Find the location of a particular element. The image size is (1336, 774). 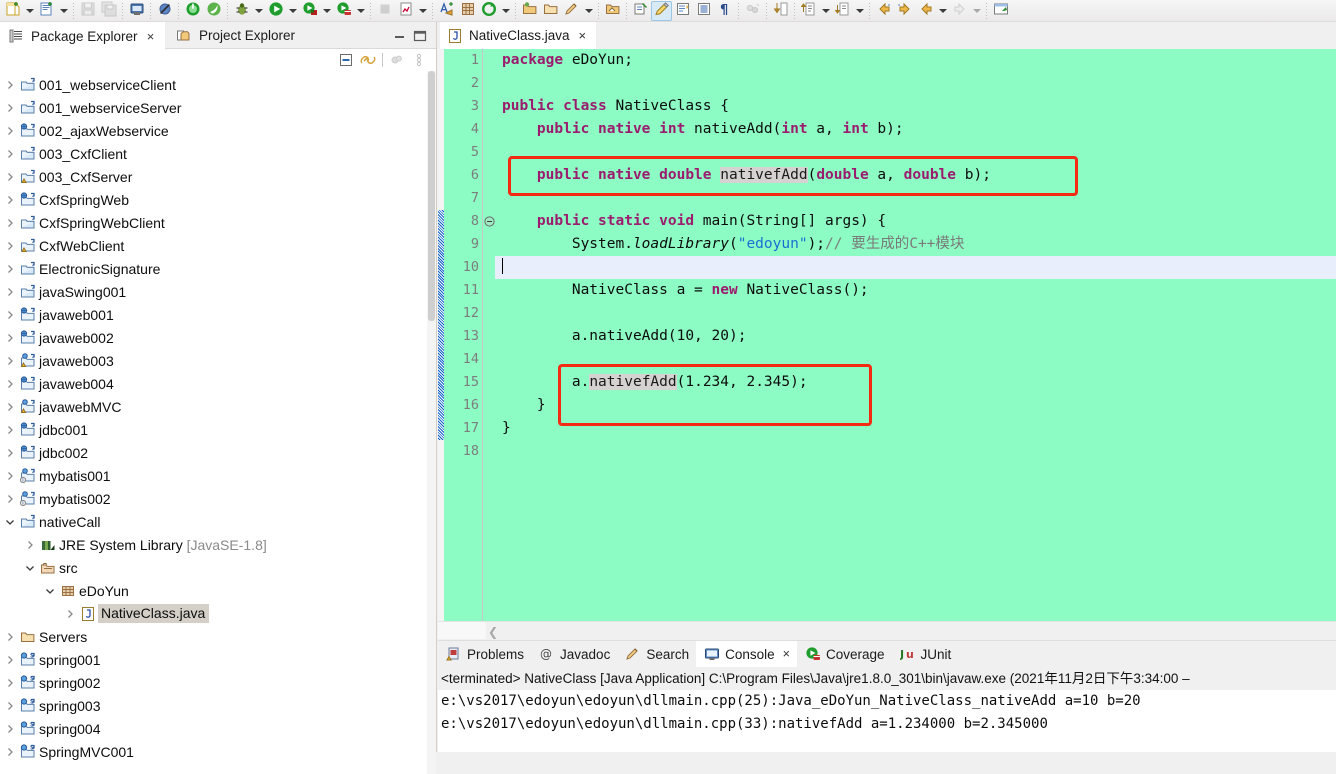

tree-item: 001_webserviceServer is located at coordinates (214, 107).